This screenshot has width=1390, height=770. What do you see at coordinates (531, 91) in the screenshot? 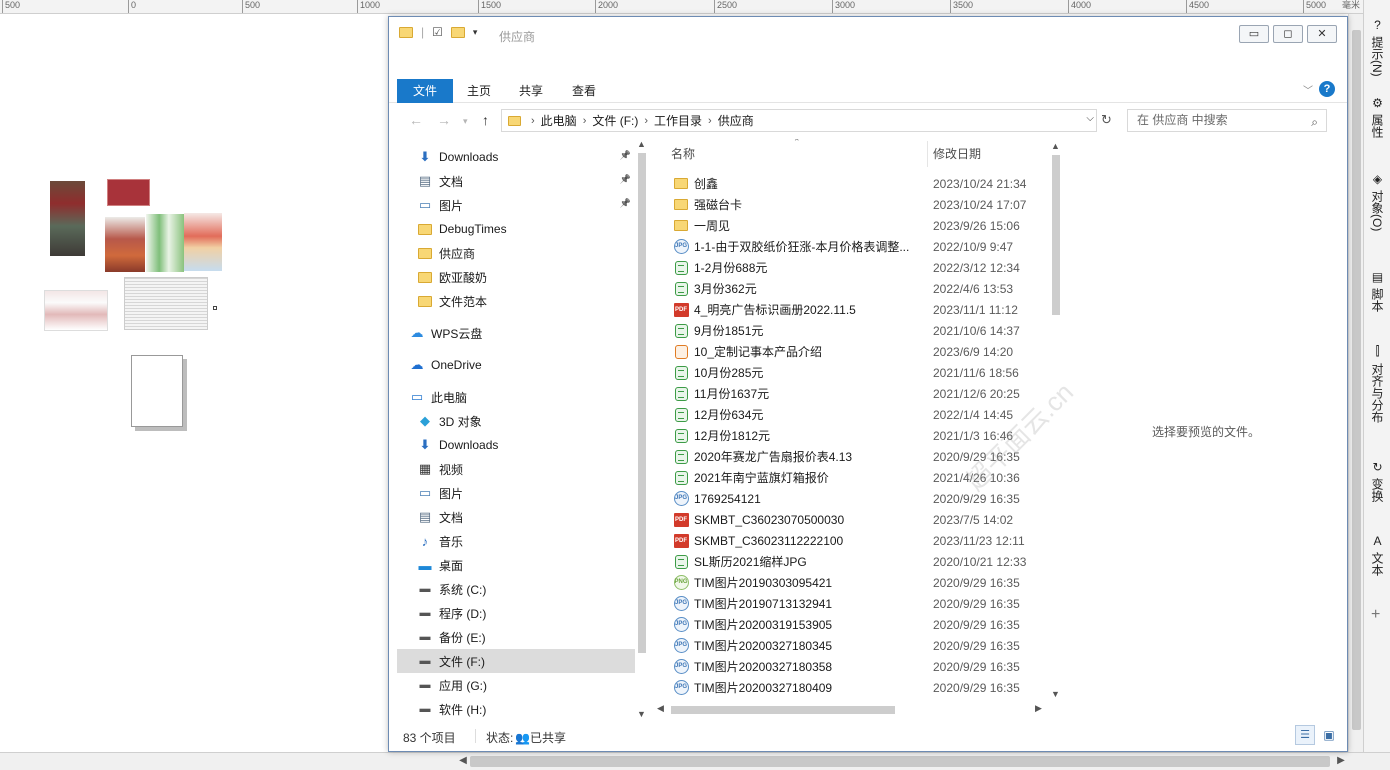
I see `tab-share: 共享` at bounding box center [531, 91].